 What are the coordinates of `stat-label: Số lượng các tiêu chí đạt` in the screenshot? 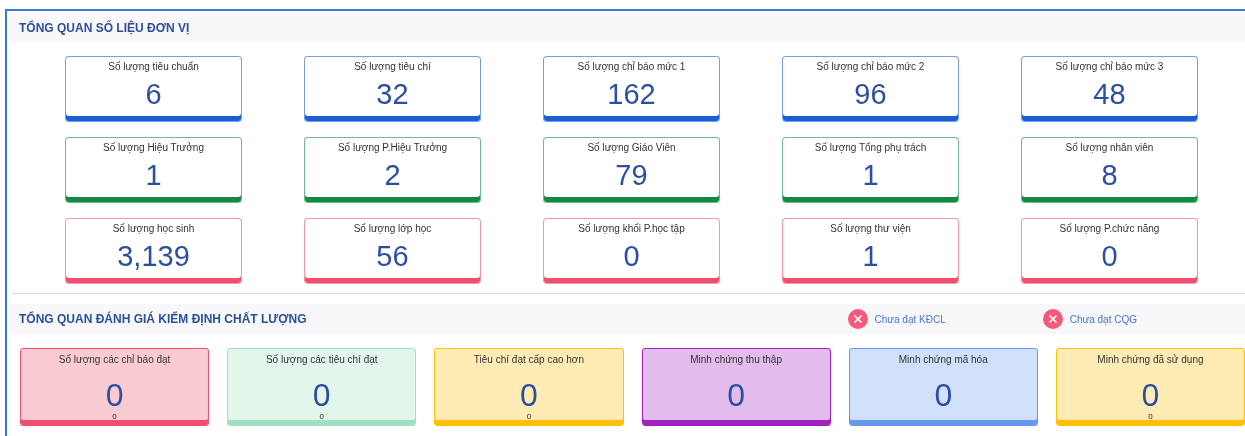 It's located at (321, 359).